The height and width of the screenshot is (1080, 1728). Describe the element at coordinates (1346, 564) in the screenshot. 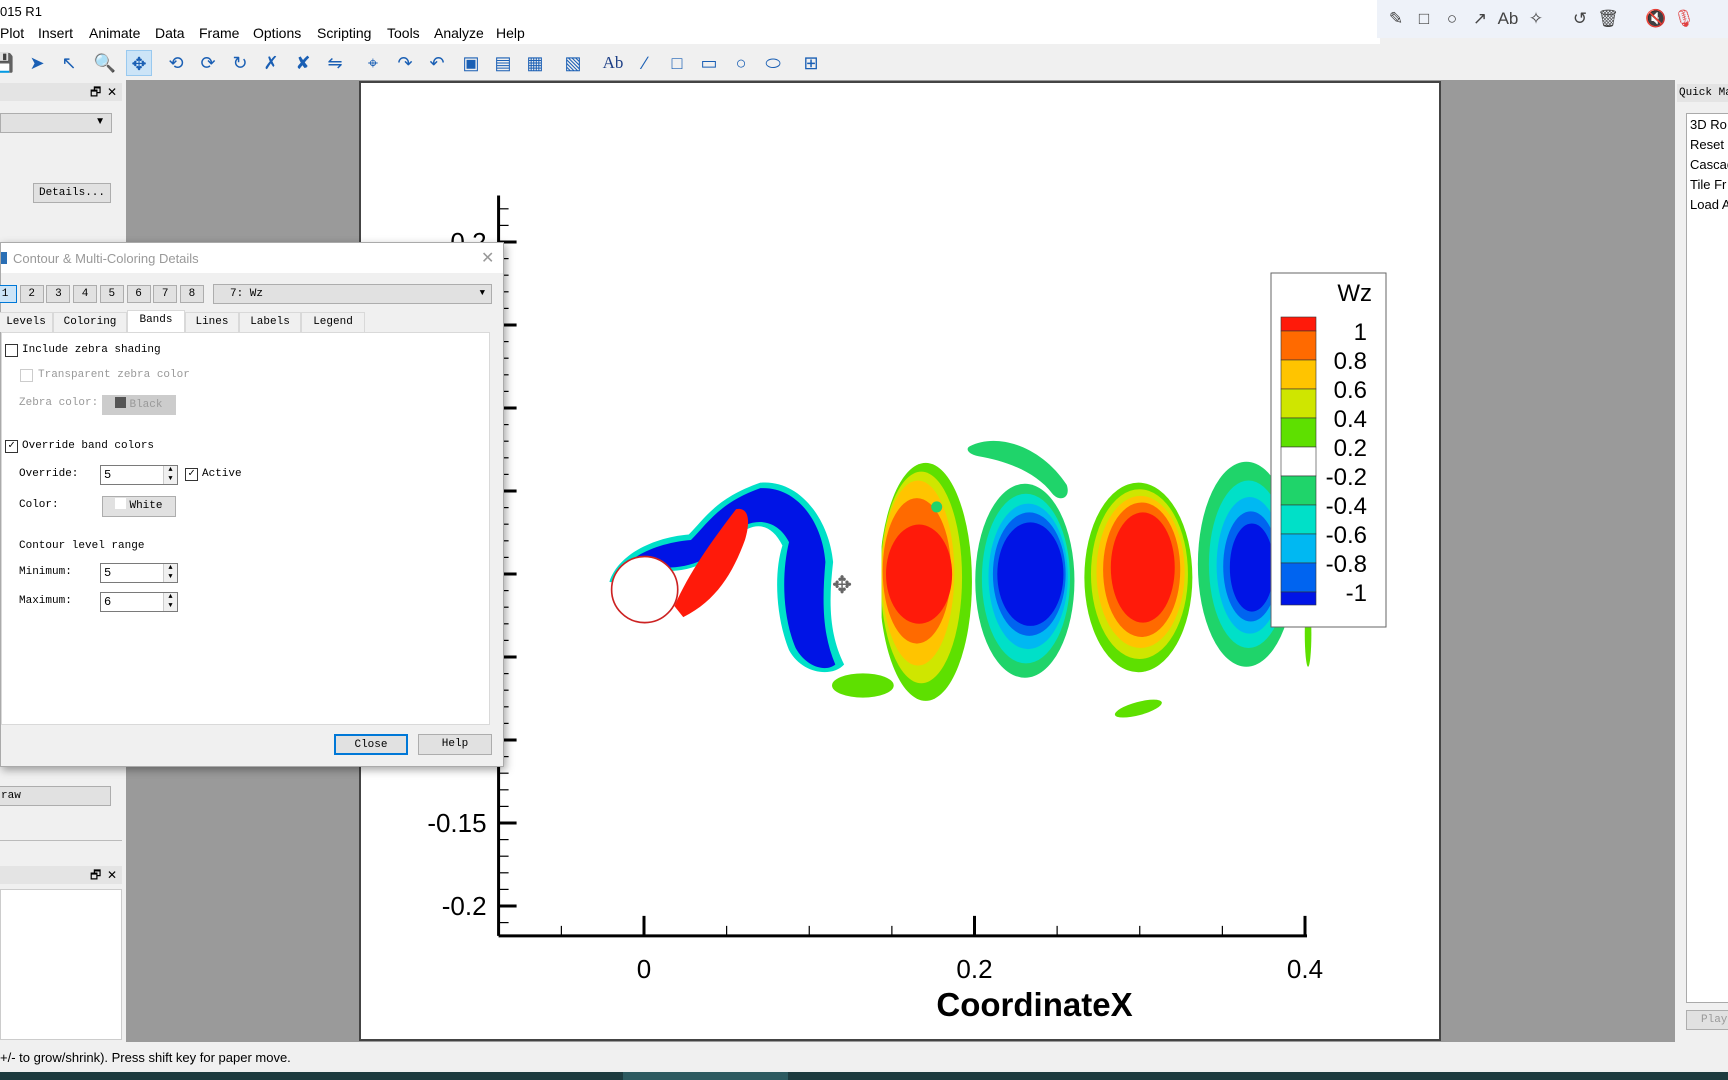

I see `legend-label: -0.8` at that location.